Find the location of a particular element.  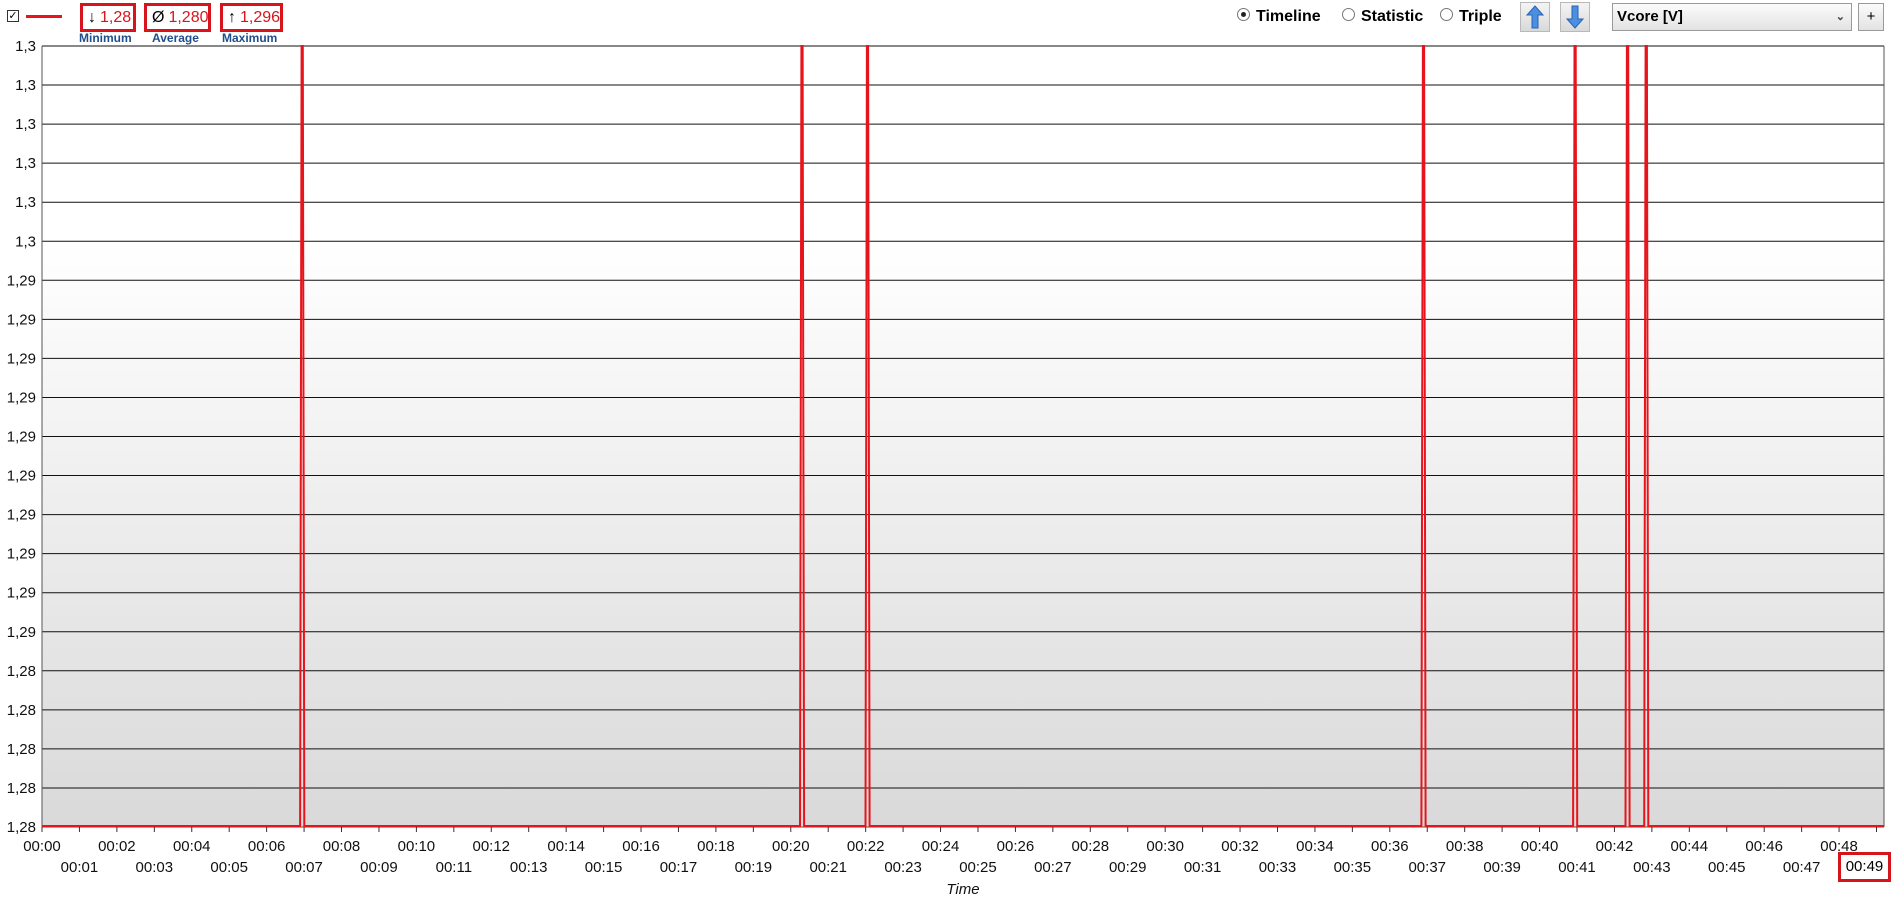

x-tick-label: 00:21 is located at coordinates (828, 867).